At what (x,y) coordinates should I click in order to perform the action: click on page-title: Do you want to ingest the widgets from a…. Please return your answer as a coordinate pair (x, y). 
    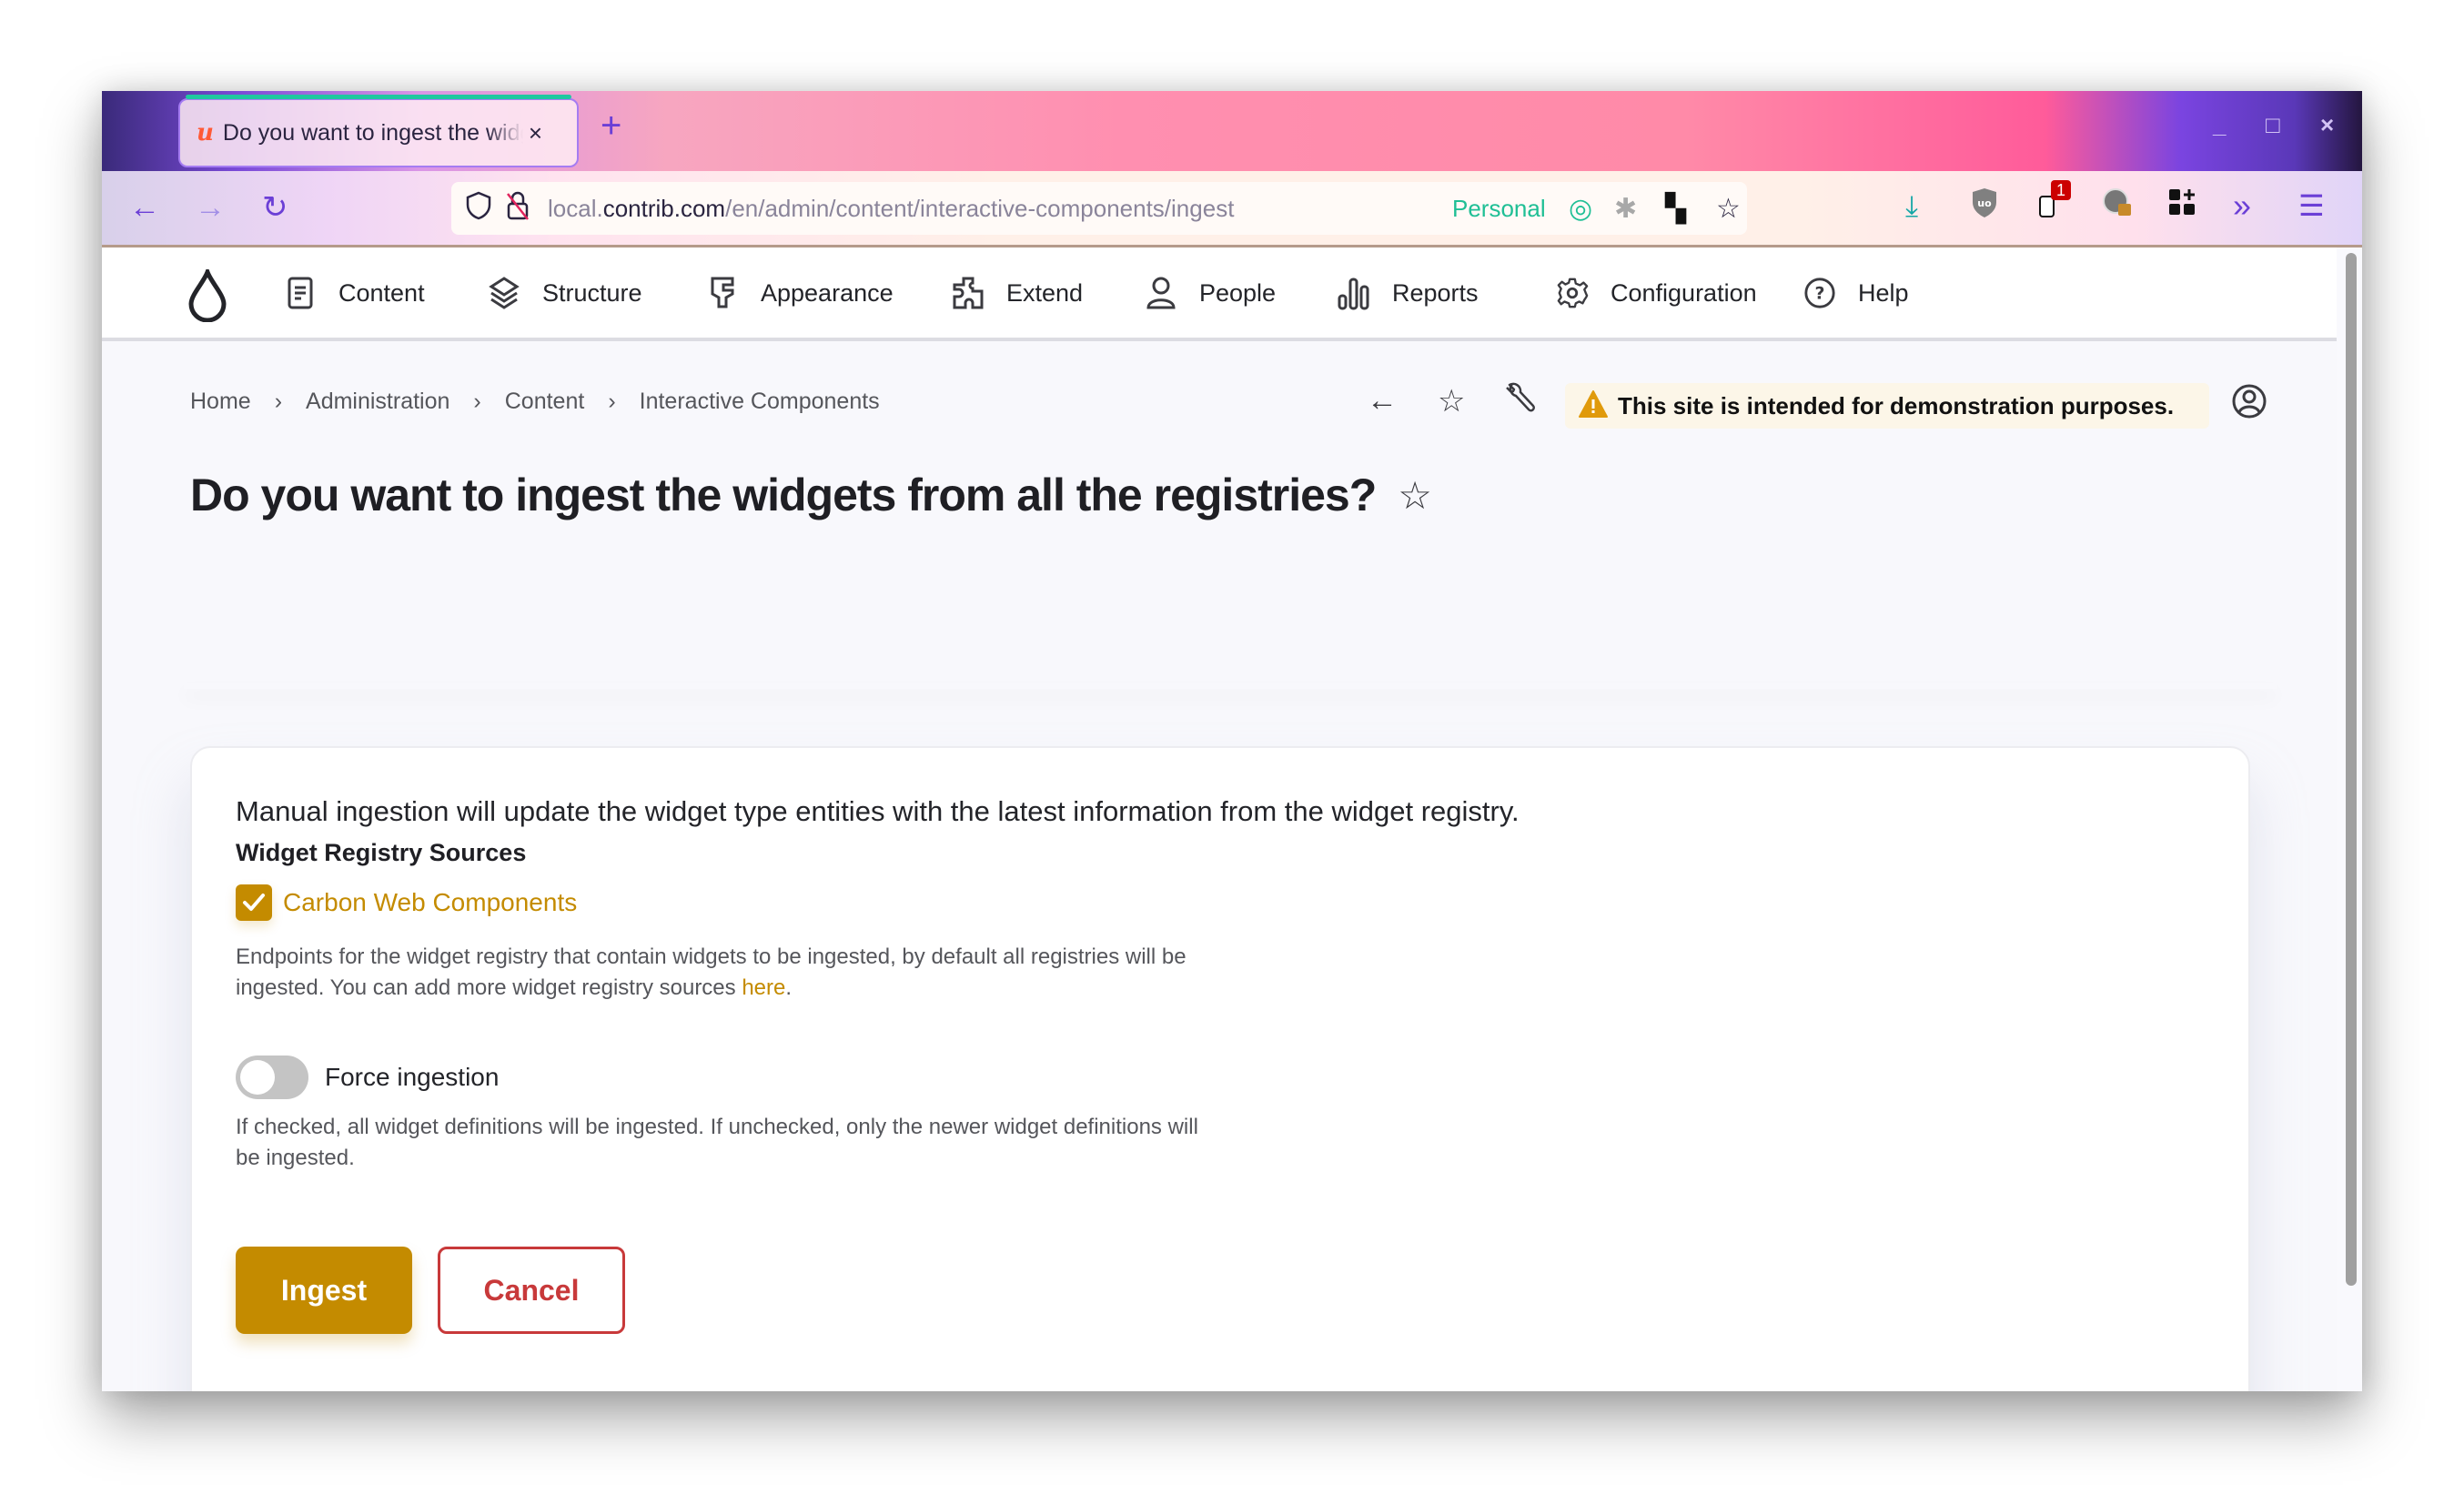
    Looking at the image, I should click on (783, 495).